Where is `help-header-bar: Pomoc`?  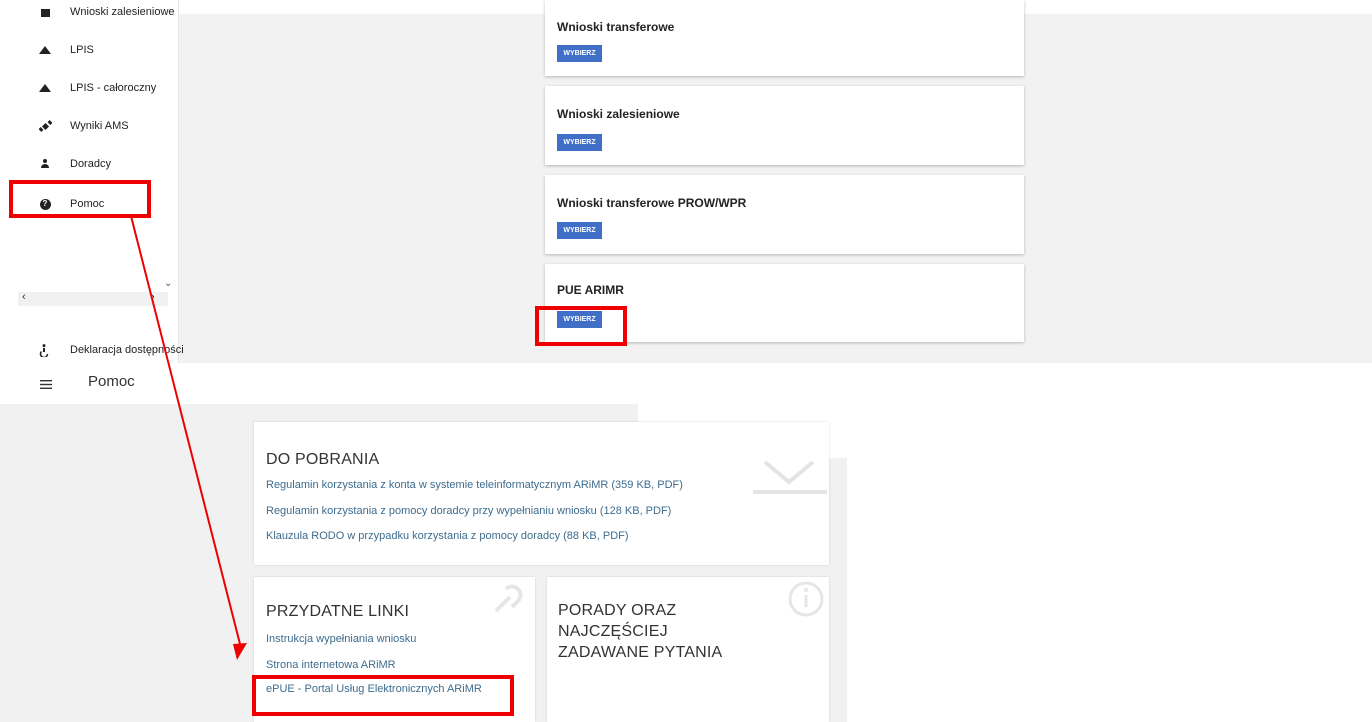 help-header-bar: Pomoc is located at coordinates (423, 383).